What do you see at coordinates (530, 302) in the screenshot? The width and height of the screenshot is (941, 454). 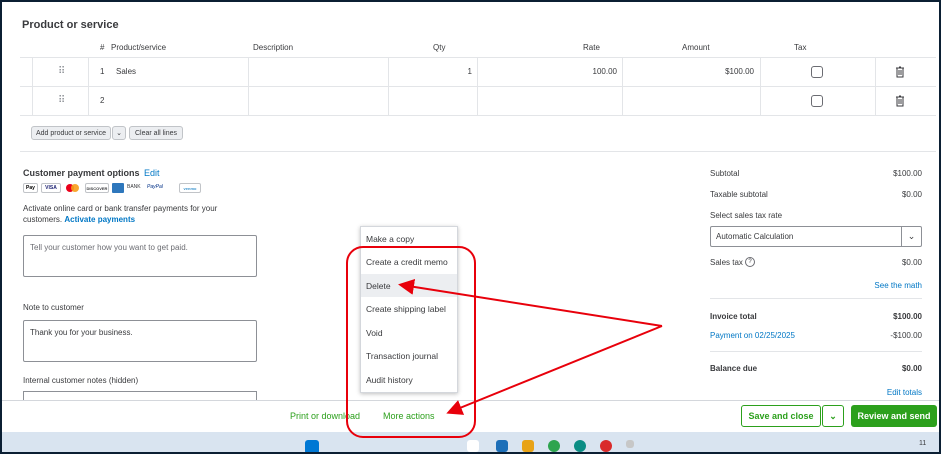 I see `annotation-arrow-delete` at bounding box center [530, 302].